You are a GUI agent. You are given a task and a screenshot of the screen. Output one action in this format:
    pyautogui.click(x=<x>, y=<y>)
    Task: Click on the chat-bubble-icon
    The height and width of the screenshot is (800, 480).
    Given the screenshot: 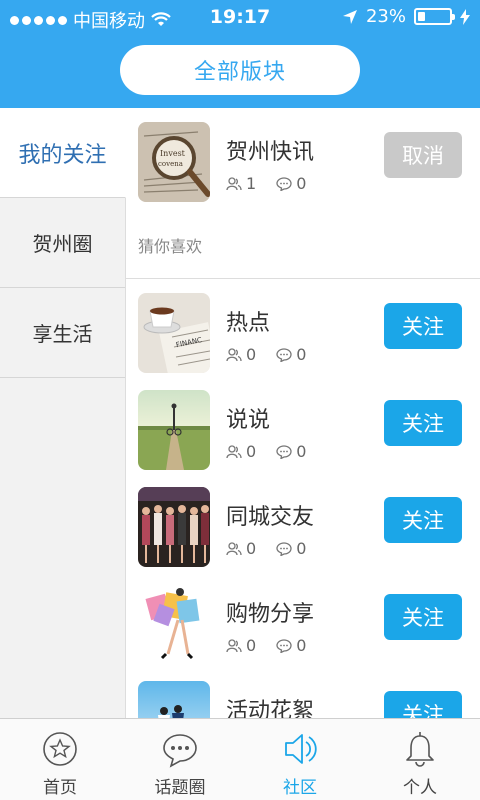 What is the action you would take?
    pyautogui.click(x=180, y=751)
    